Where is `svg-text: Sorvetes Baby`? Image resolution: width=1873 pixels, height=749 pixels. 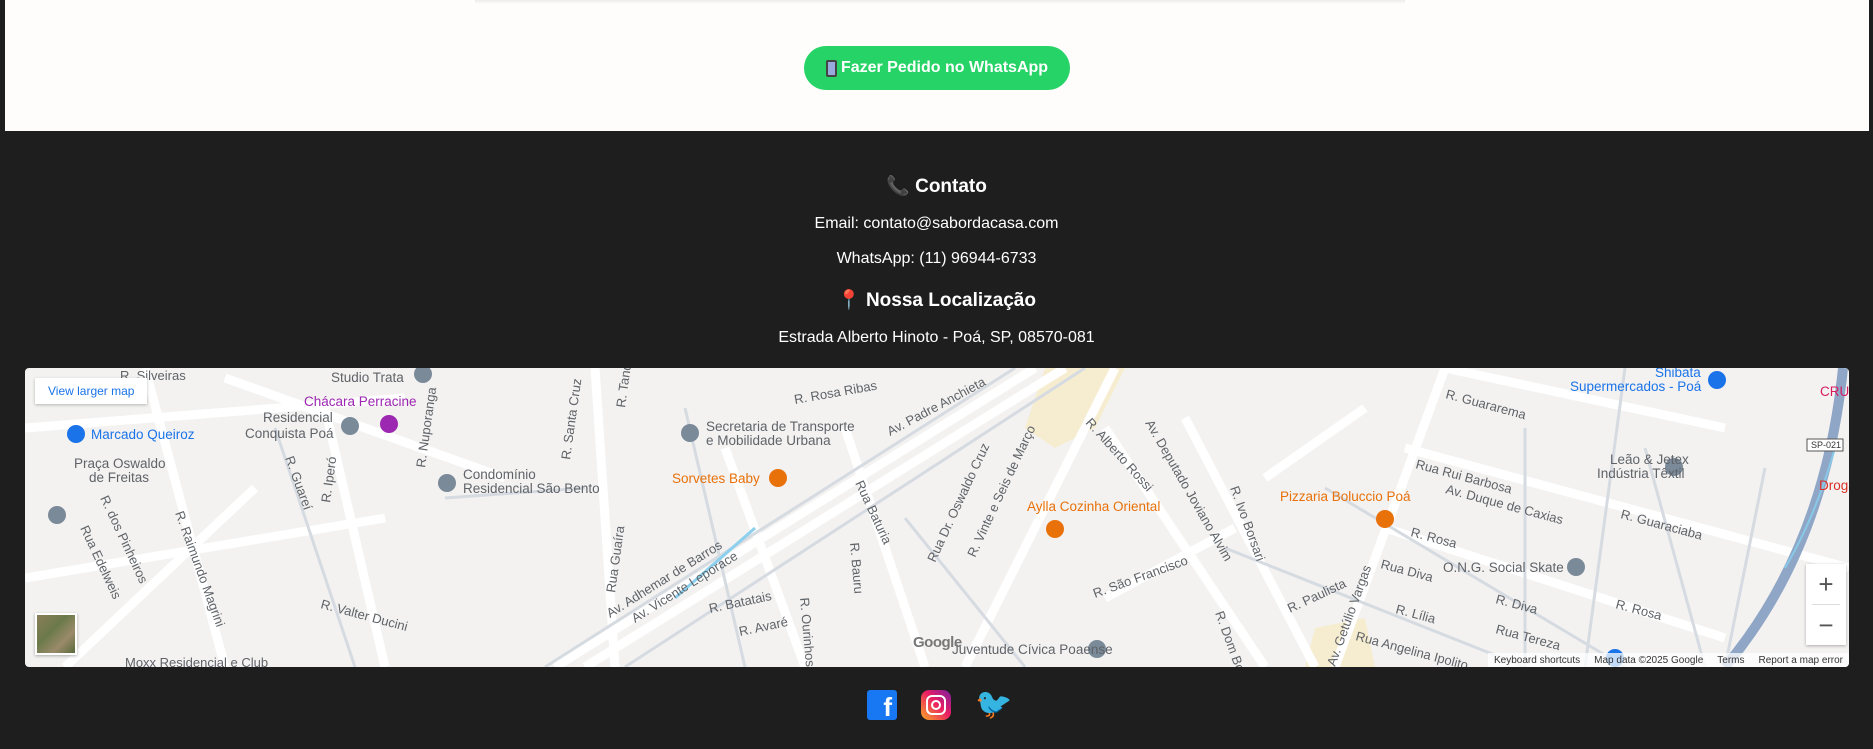 svg-text: Sorvetes Baby is located at coordinates (716, 478).